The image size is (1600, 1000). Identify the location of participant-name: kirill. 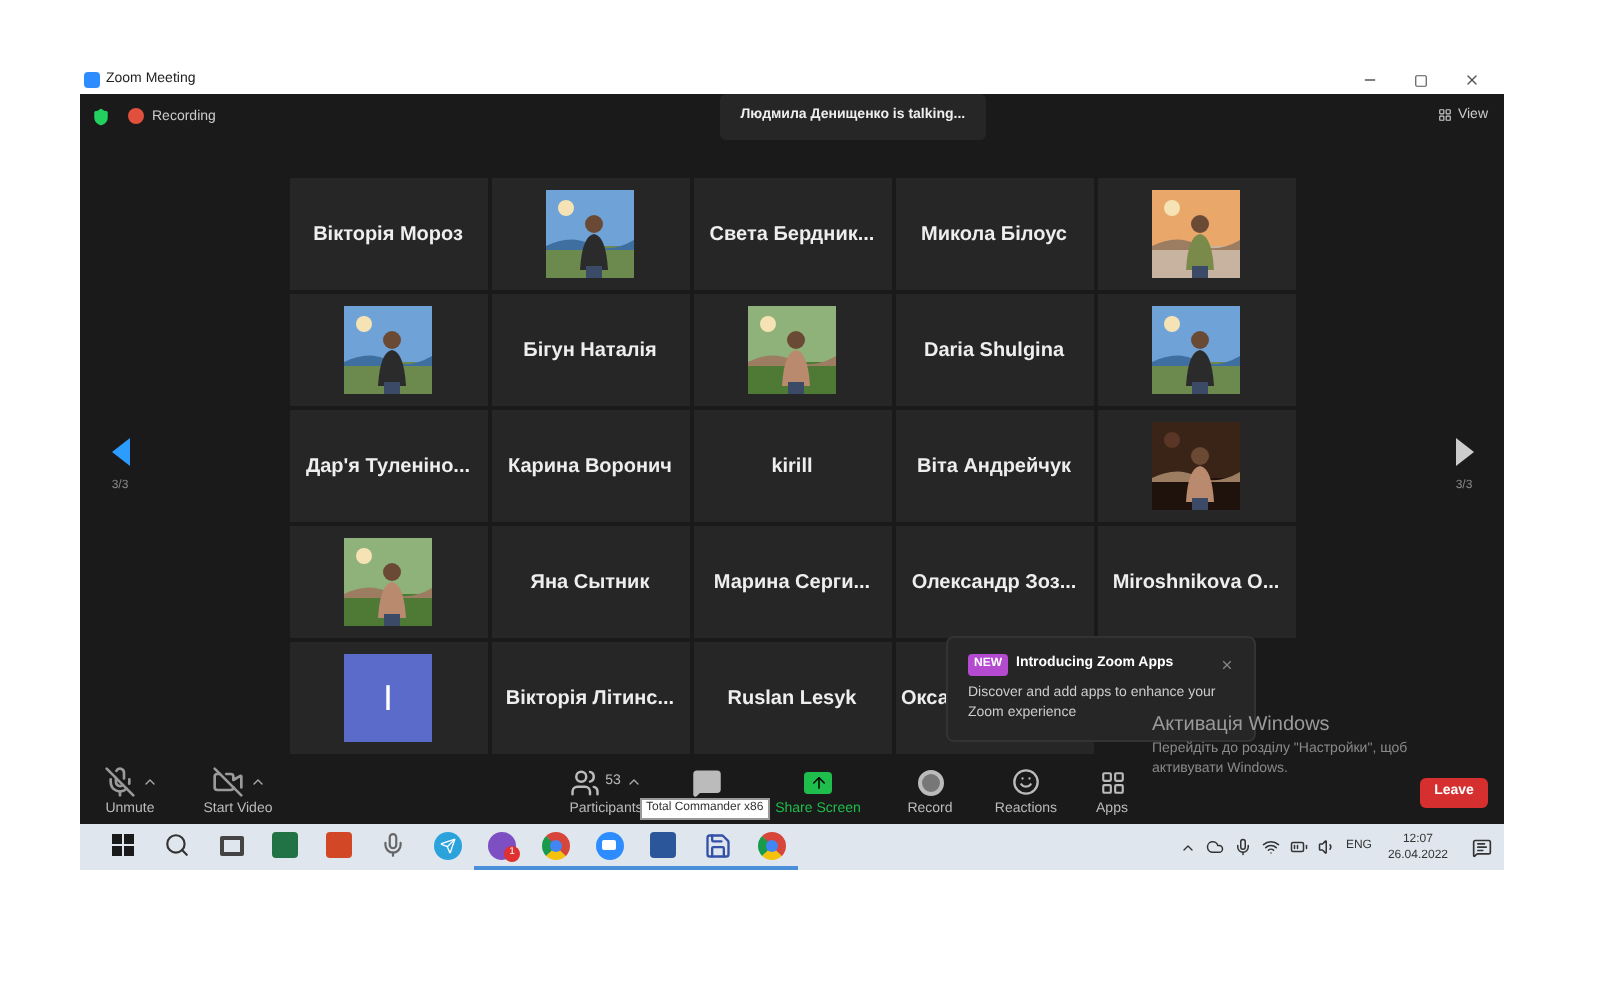
(792, 467).